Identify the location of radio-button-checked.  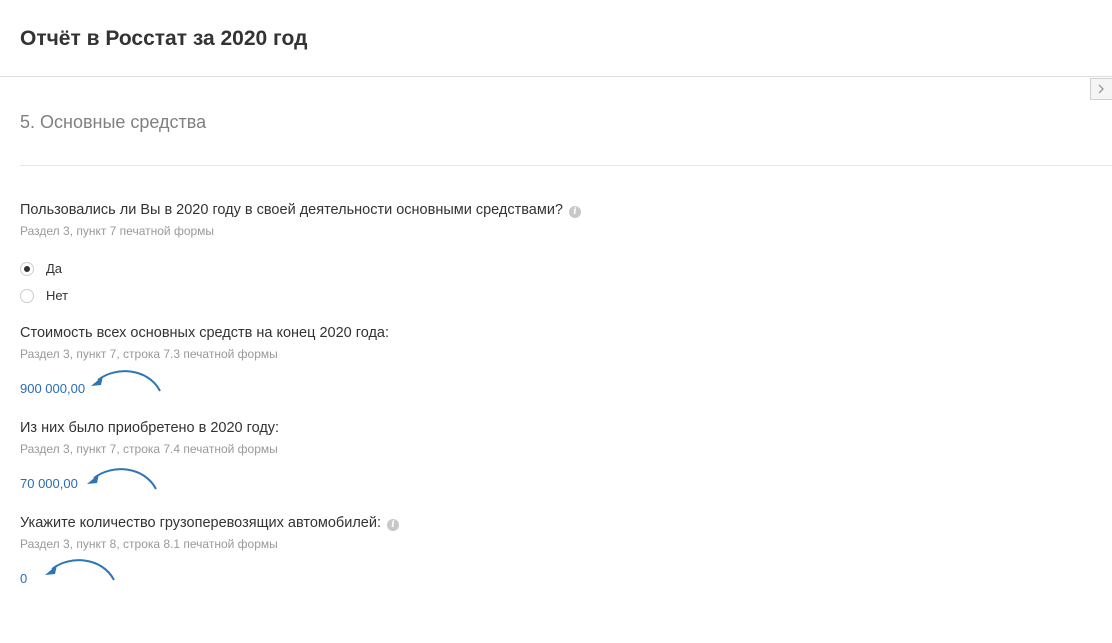
(27, 269).